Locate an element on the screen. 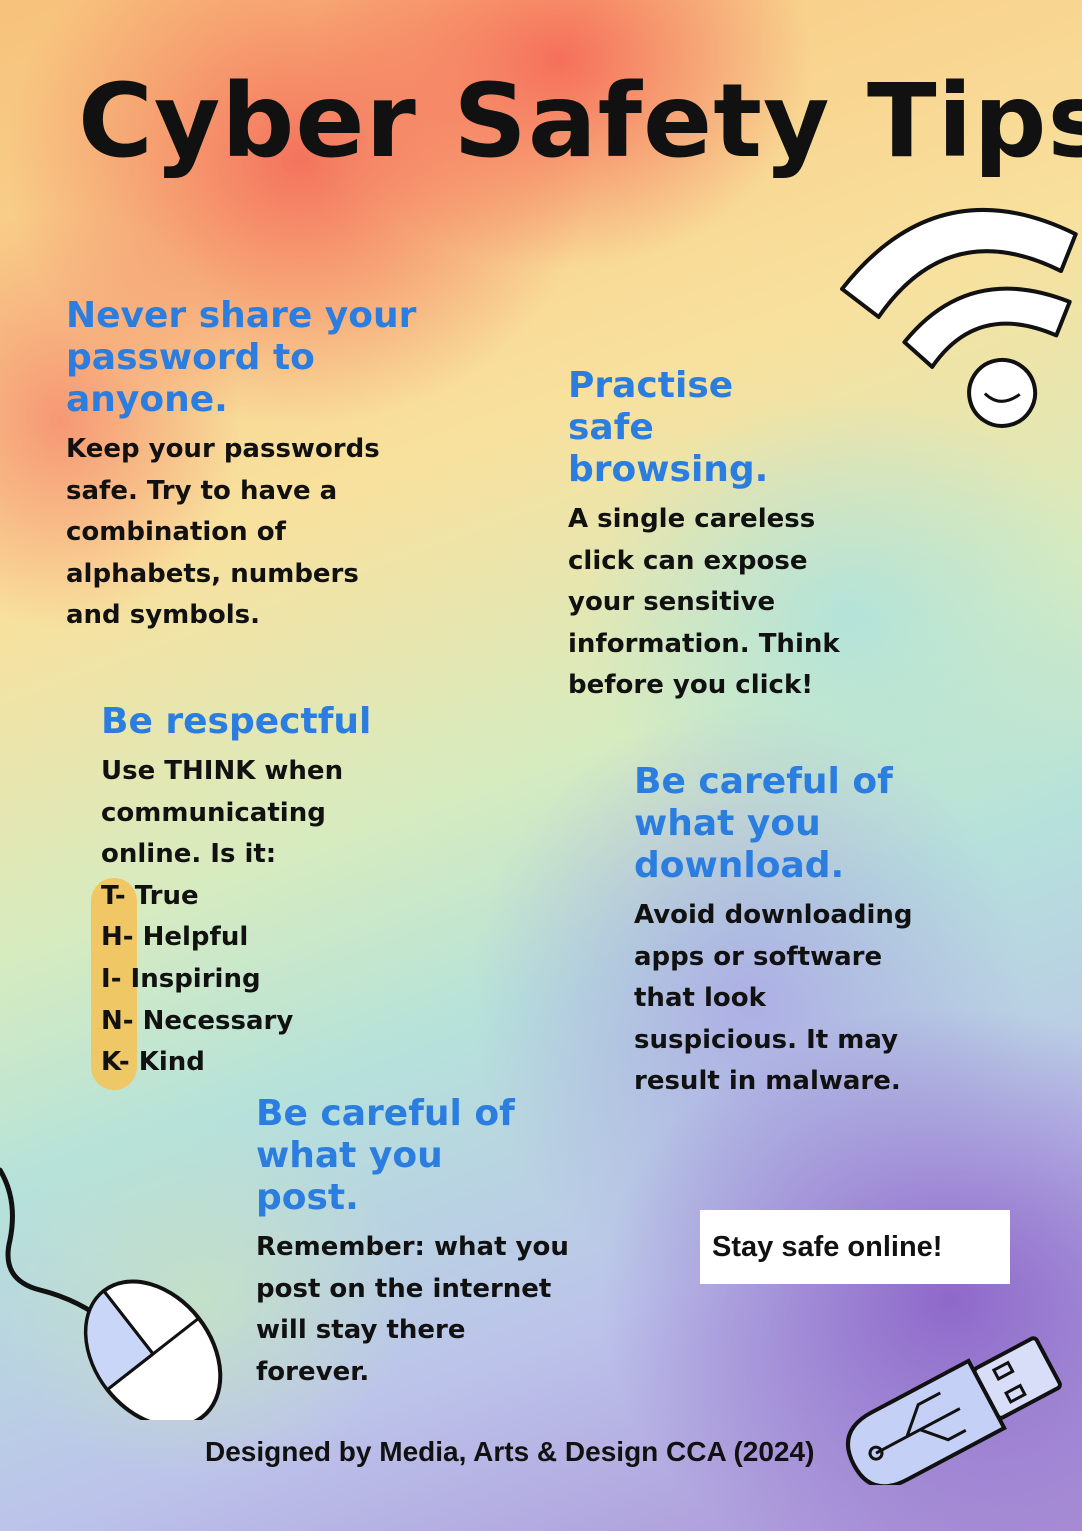  body-line: online. Is it: is located at coordinates (189, 854).